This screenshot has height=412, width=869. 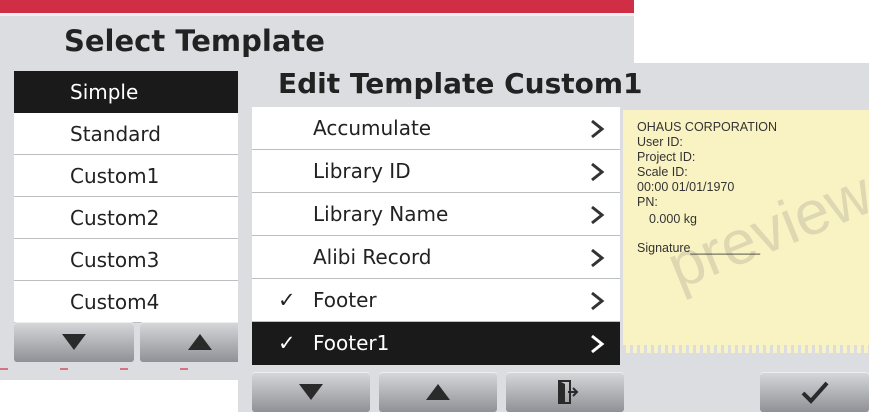 I want to click on receipt-signature: Signature__________, so click(x=699, y=248).